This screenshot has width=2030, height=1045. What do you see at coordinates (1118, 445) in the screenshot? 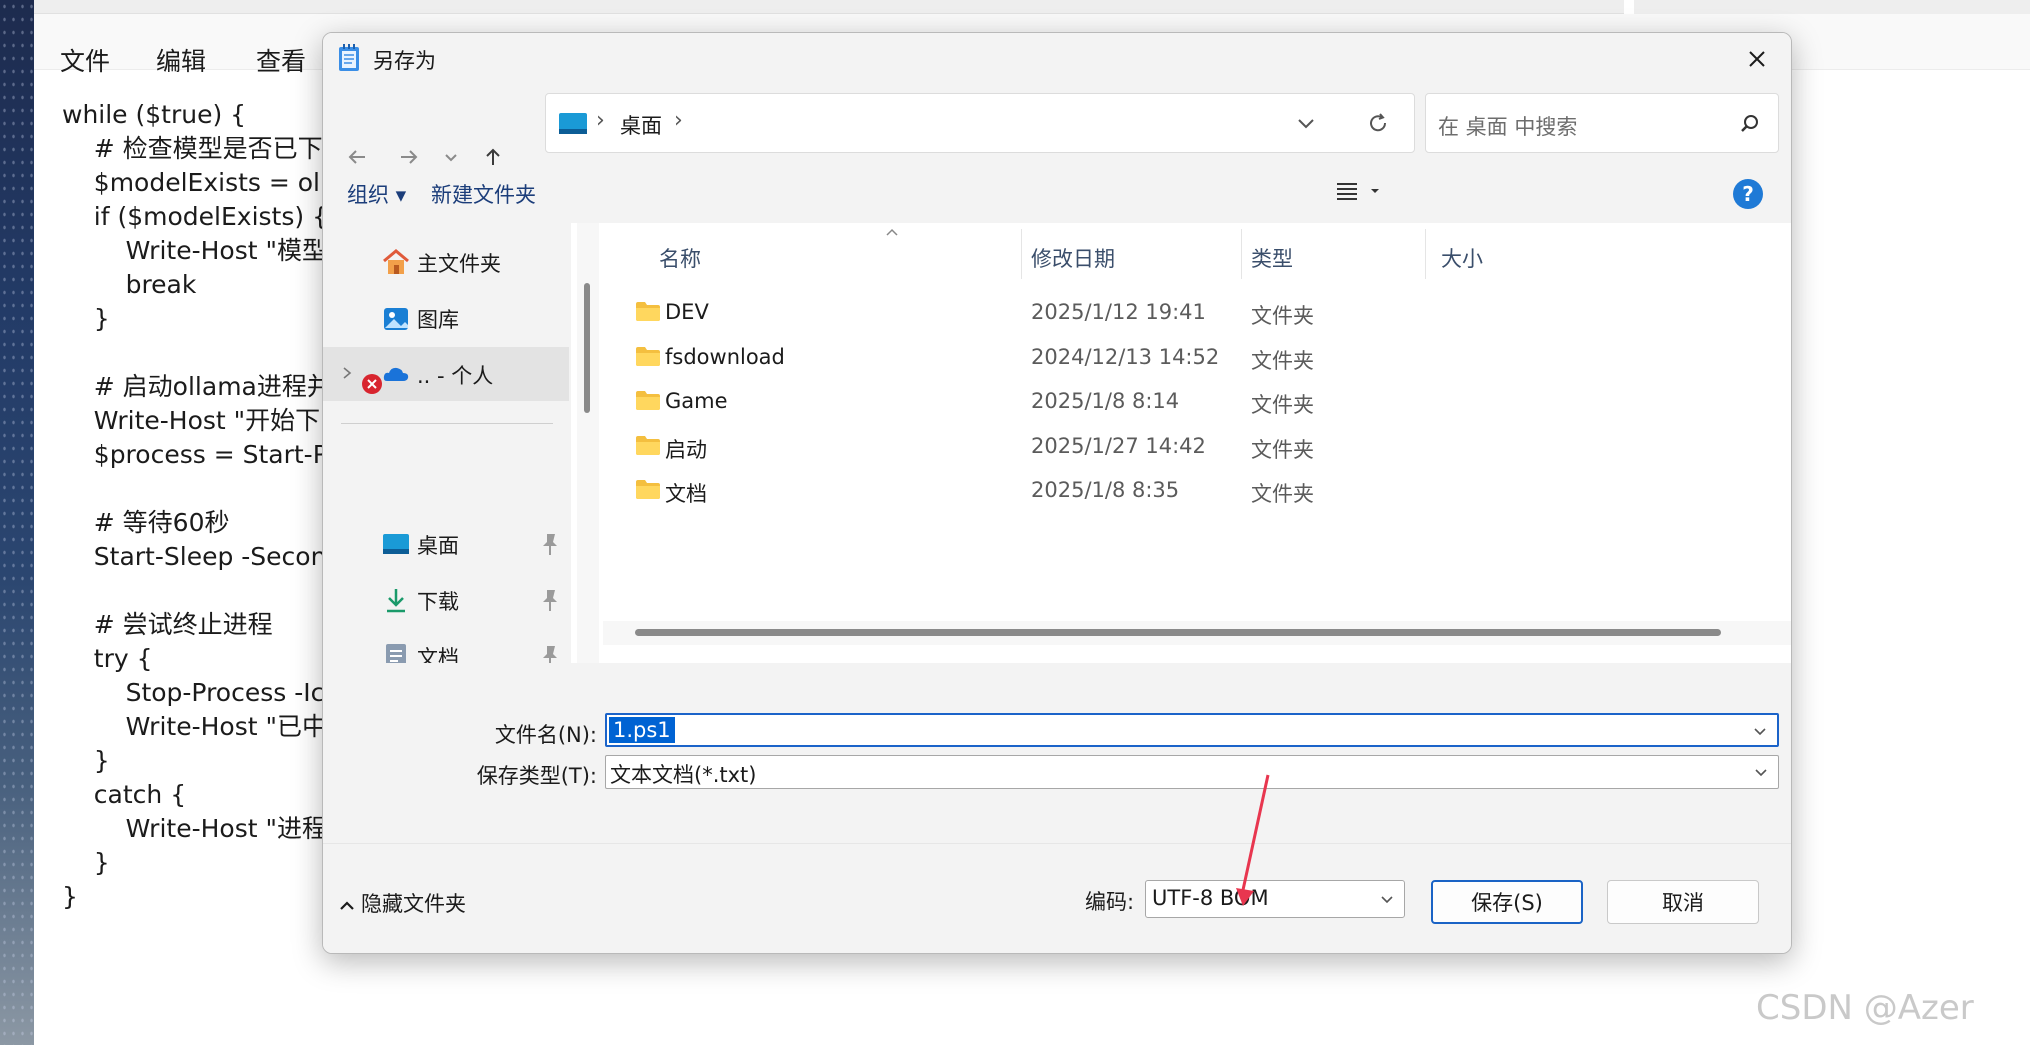
I see `file-date: 2025/1/27 14:42` at bounding box center [1118, 445].